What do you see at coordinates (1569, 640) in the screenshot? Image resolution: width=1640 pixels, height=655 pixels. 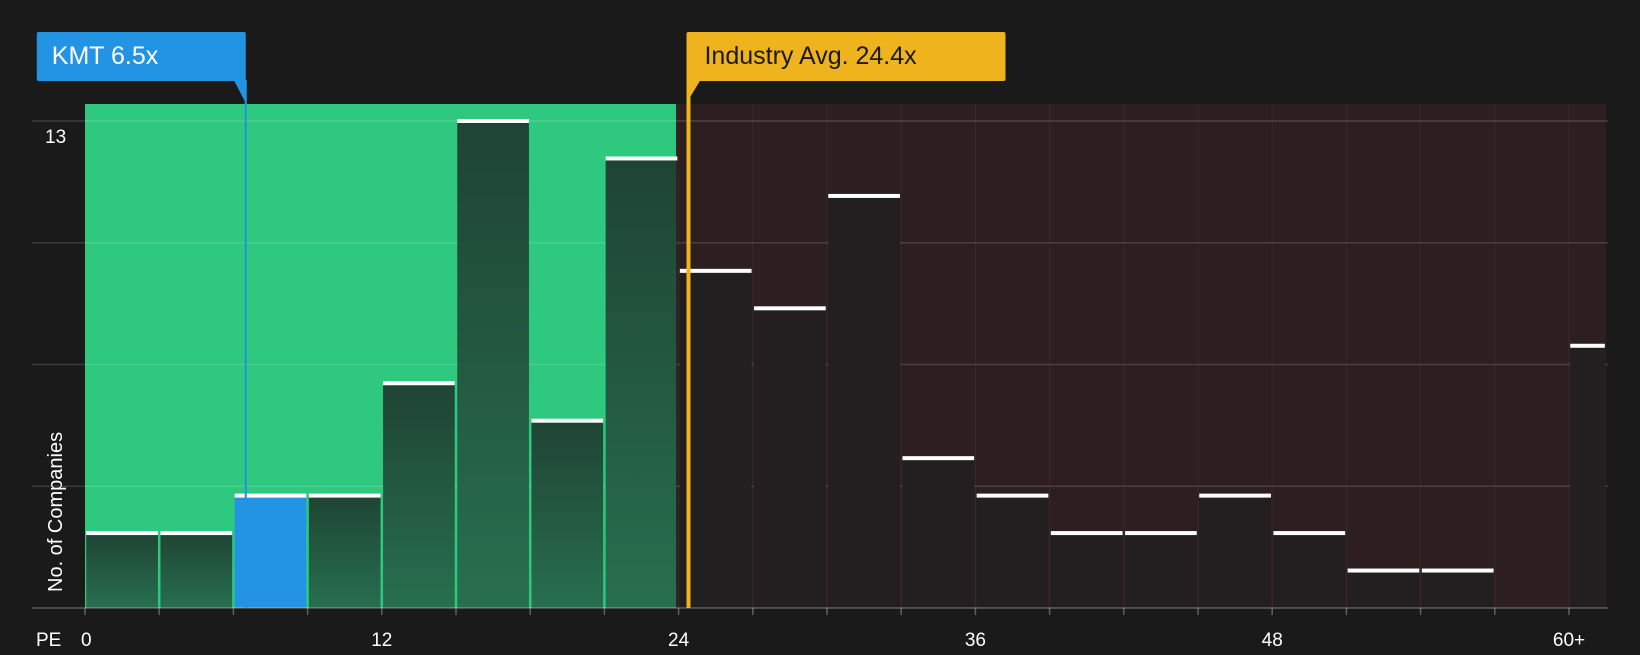 I see `x-tick-label: 60+` at bounding box center [1569, 640].